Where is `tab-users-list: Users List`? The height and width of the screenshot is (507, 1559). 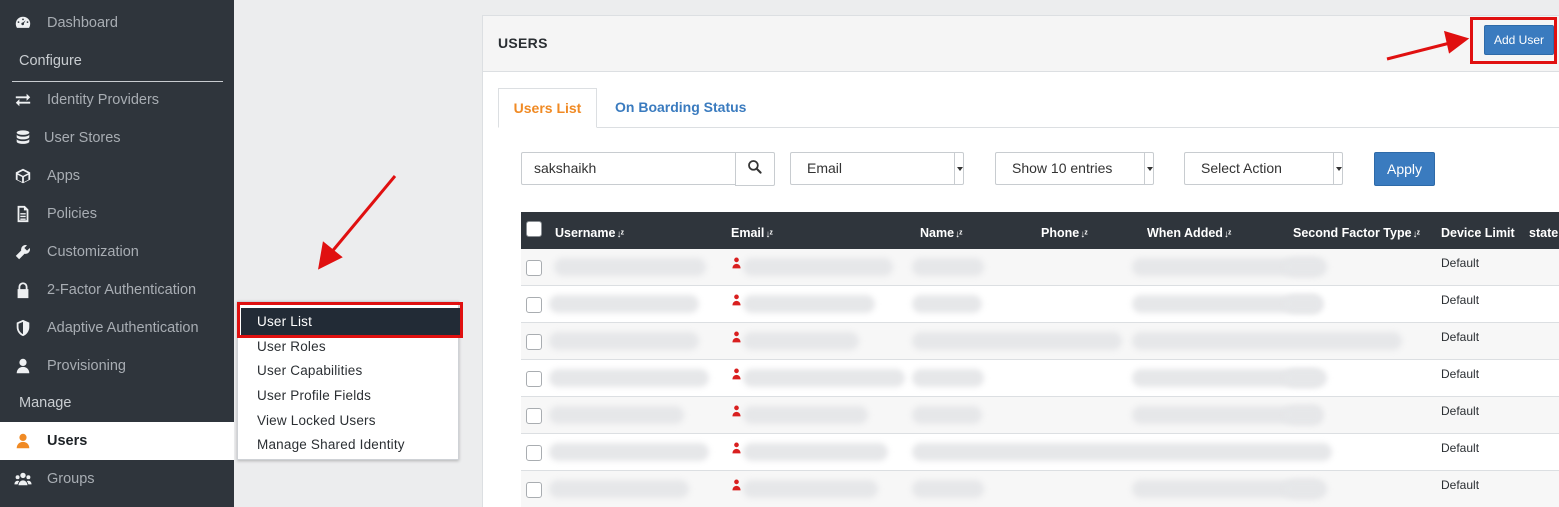 tab-users-list: Users List is located at coordinates (547, 108).